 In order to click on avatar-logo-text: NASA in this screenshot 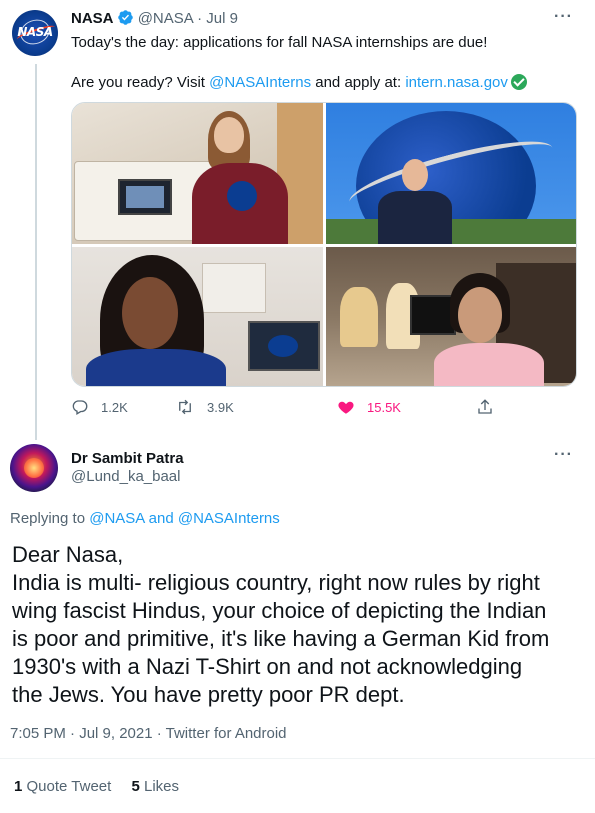, I will do `click(35, 32)`.